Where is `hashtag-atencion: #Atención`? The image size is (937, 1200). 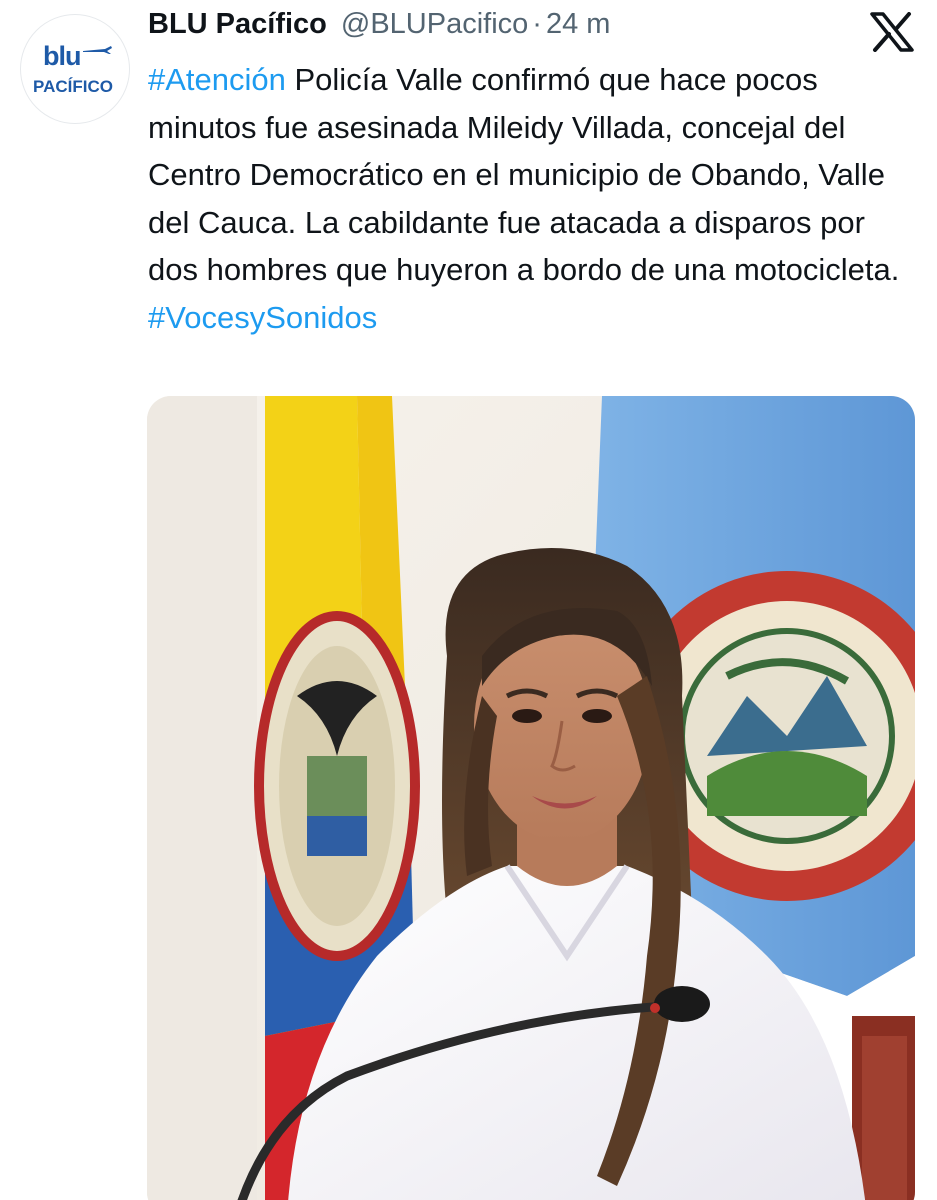
hashtag-atencion: #Atención is located at coordinates (217, 79).